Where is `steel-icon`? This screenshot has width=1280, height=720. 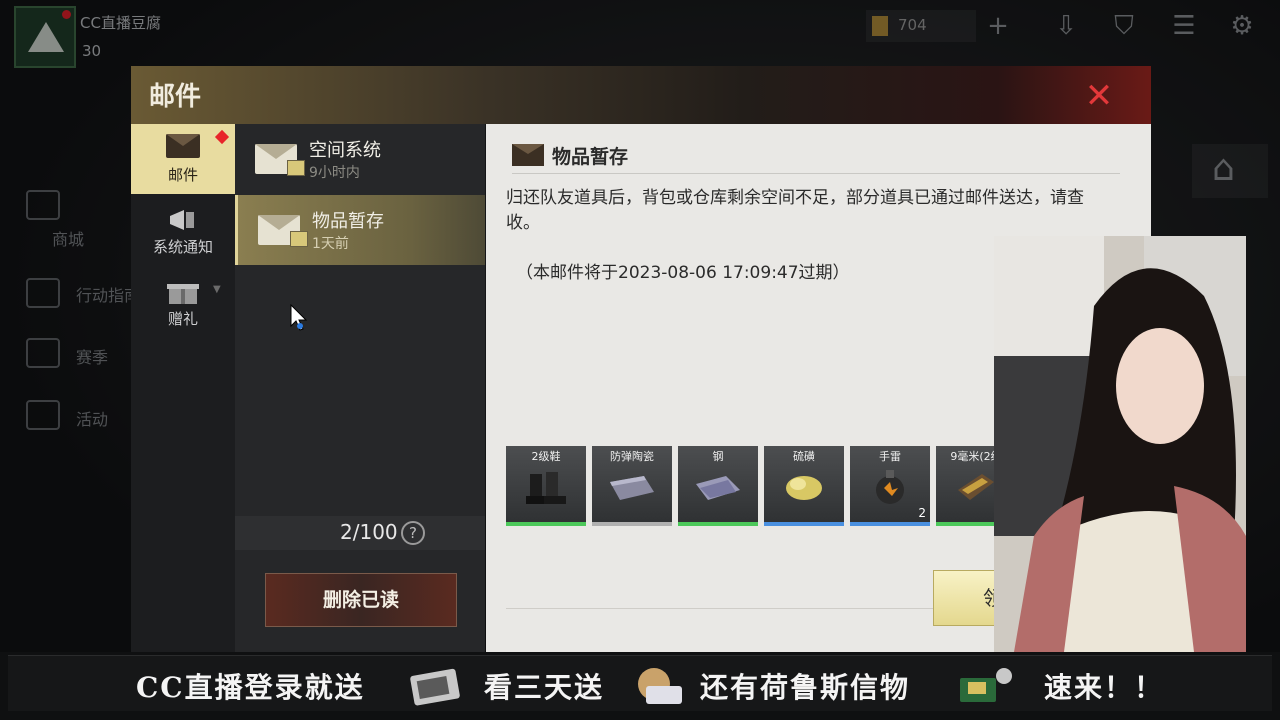
steel-icon is located at coordinates (718, 488).